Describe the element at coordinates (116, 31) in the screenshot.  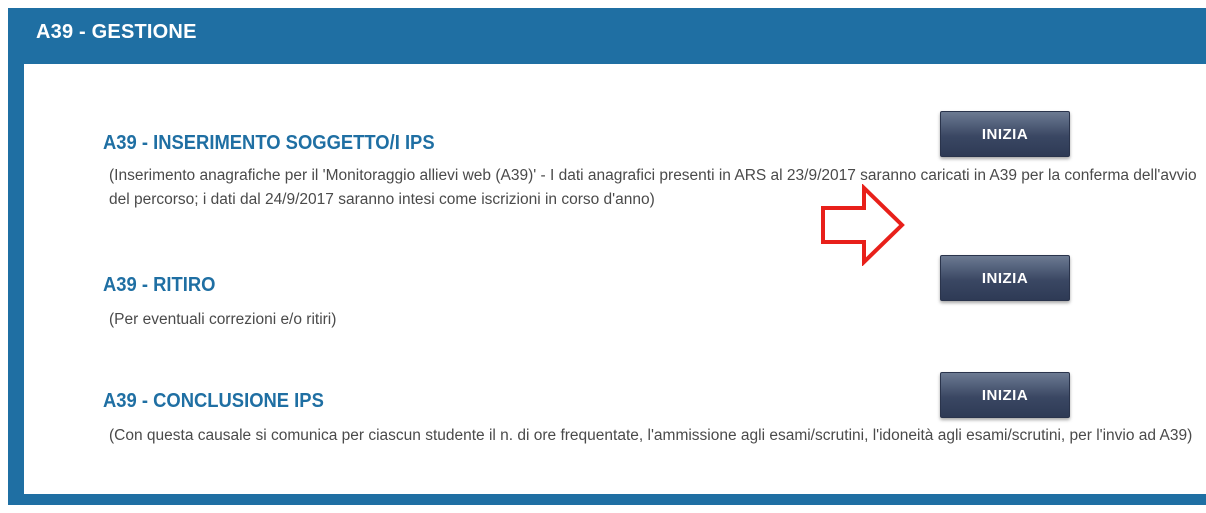
I see `panel-title: A39 - GESTIONE` at that location.